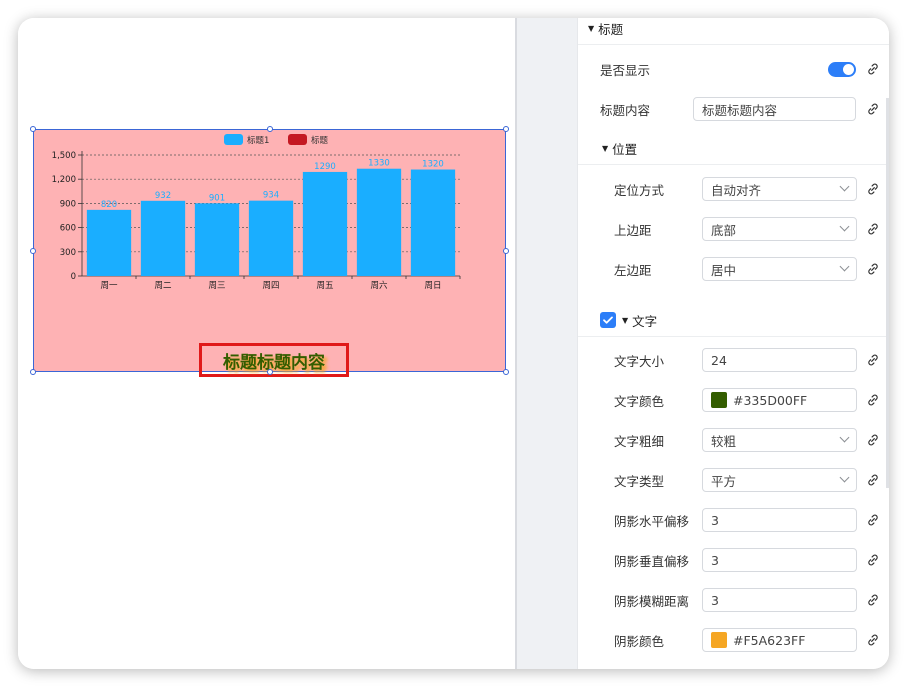 Image resolution: width=907 pixels, height=687 pixels. Describe the element at coordinates (325, 286) in the screenshot. I see `x-tick-label: 周五` at that location.